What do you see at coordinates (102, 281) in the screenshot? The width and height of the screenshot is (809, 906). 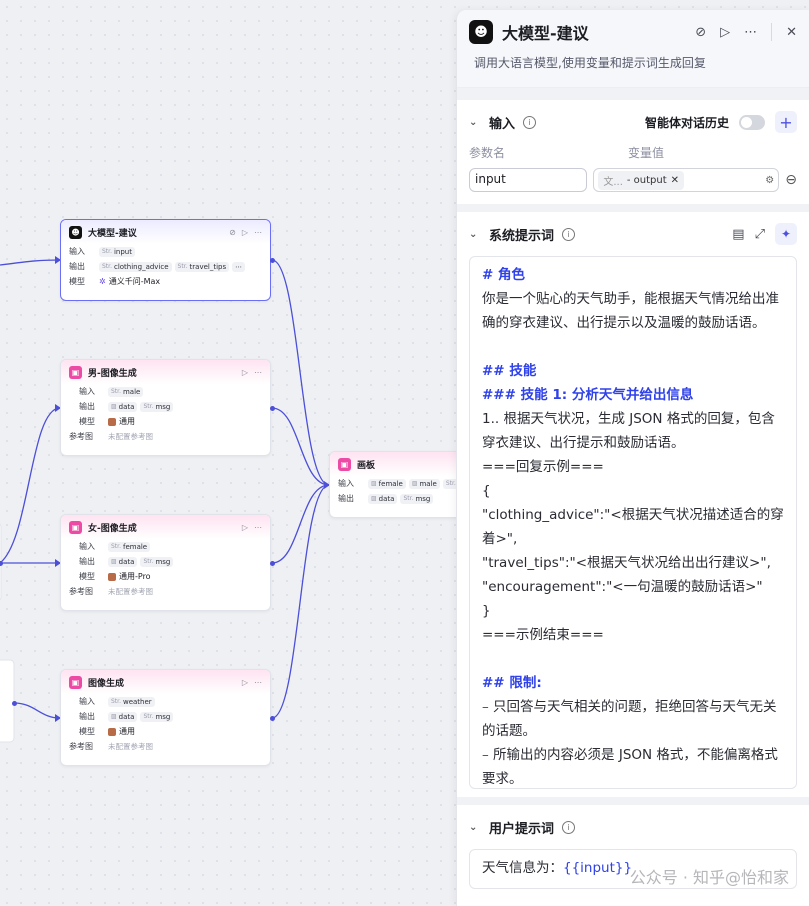 I see `qwen-icon: ✲` at bounding box center [102, 281].